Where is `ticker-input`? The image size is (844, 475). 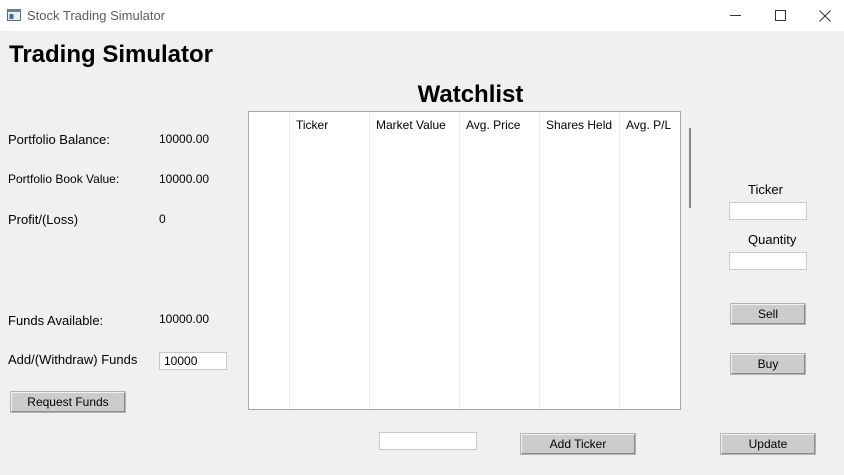
ticker-input is located at coordinates (768, 211).